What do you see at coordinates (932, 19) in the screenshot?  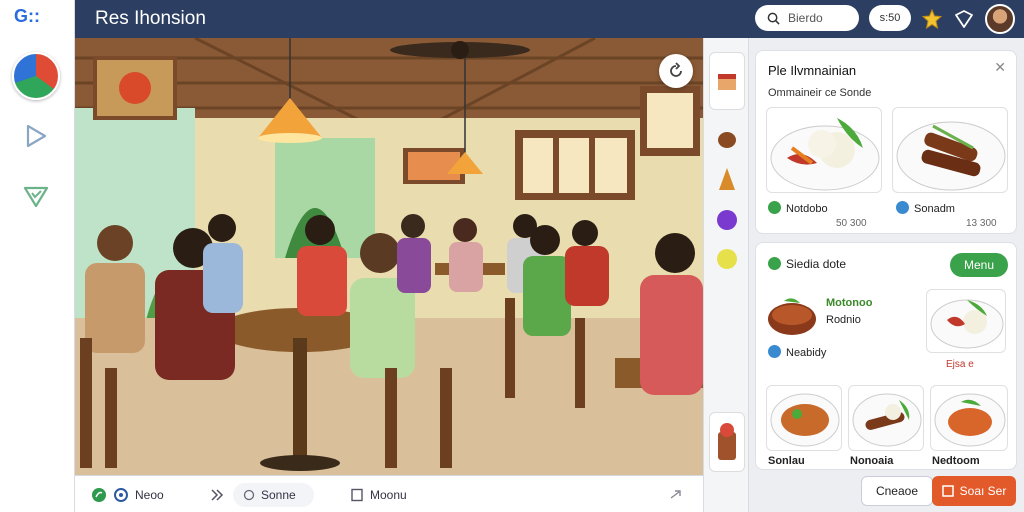 I see `star-badge-icon` at bounding box center [932, 19].